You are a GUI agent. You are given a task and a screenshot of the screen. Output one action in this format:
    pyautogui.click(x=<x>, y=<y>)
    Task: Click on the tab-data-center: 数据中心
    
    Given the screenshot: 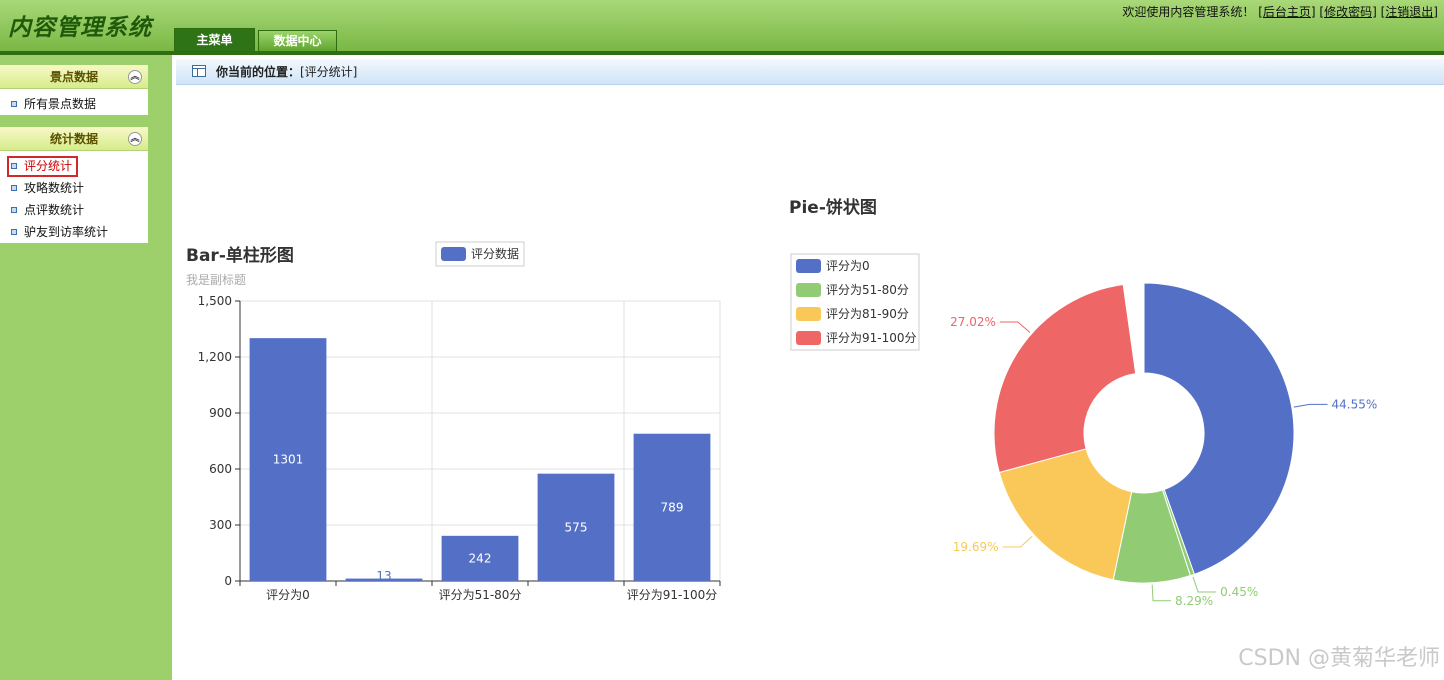 What is the action you would take?
    pyautogui.click(x=297, y=41)
    